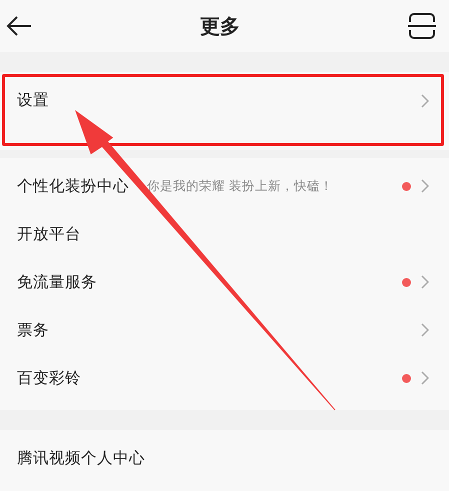 The height and width of the screenshot is (491, 449). Describe the element at coordinates (220, 26) in the screenshot. I see `page-title: 更多` at that location.